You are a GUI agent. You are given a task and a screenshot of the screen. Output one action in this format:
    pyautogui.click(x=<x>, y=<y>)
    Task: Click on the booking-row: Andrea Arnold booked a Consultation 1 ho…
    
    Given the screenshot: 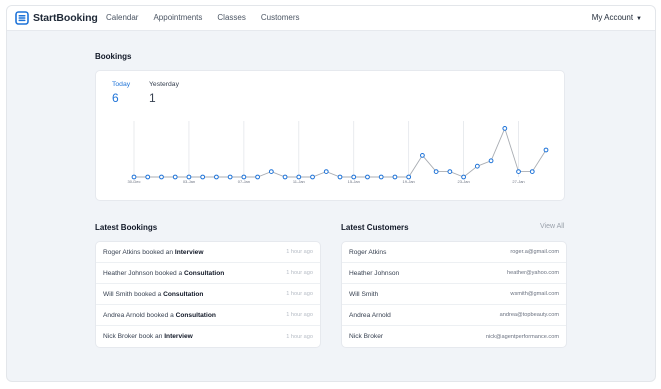 What is the action you would take?
    pyautogui.click(x=208, y=315)
    